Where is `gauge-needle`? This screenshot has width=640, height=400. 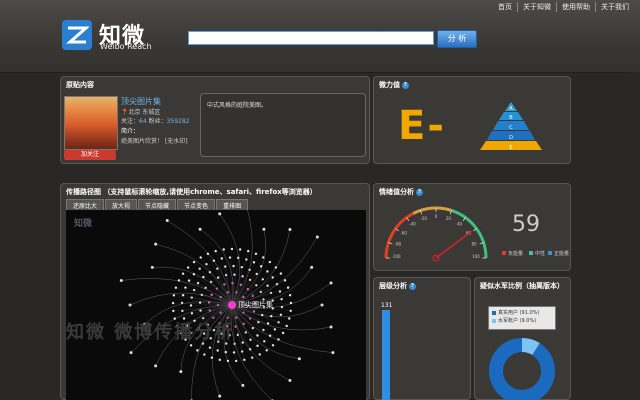 gauge-needle is located at coordinates (453, 244).